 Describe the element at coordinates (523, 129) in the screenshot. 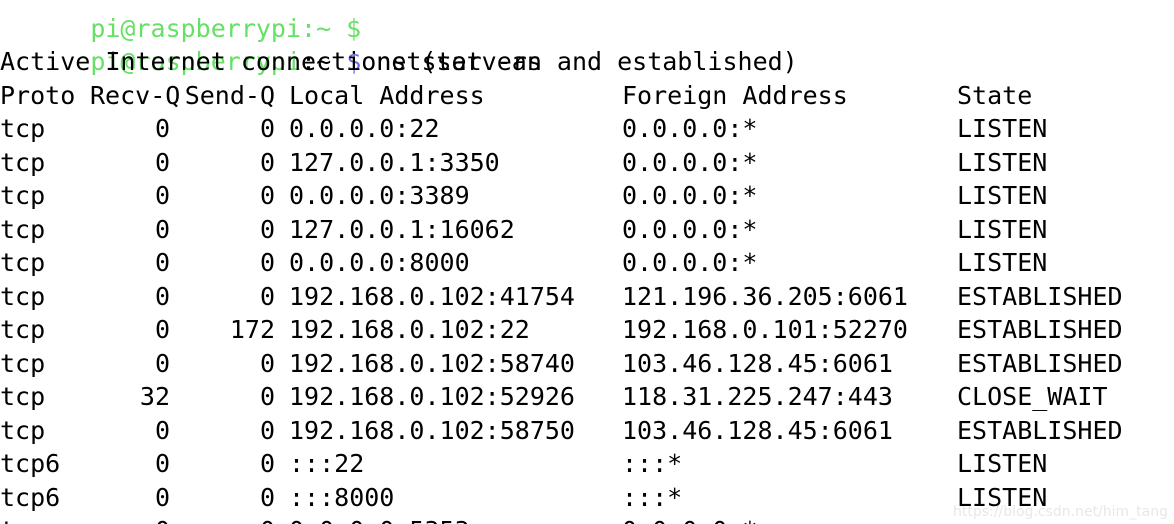

I see `table-row: tcp 0 0 0.0.0.0:22 0.0.0.0:* LISTEN` at that location.